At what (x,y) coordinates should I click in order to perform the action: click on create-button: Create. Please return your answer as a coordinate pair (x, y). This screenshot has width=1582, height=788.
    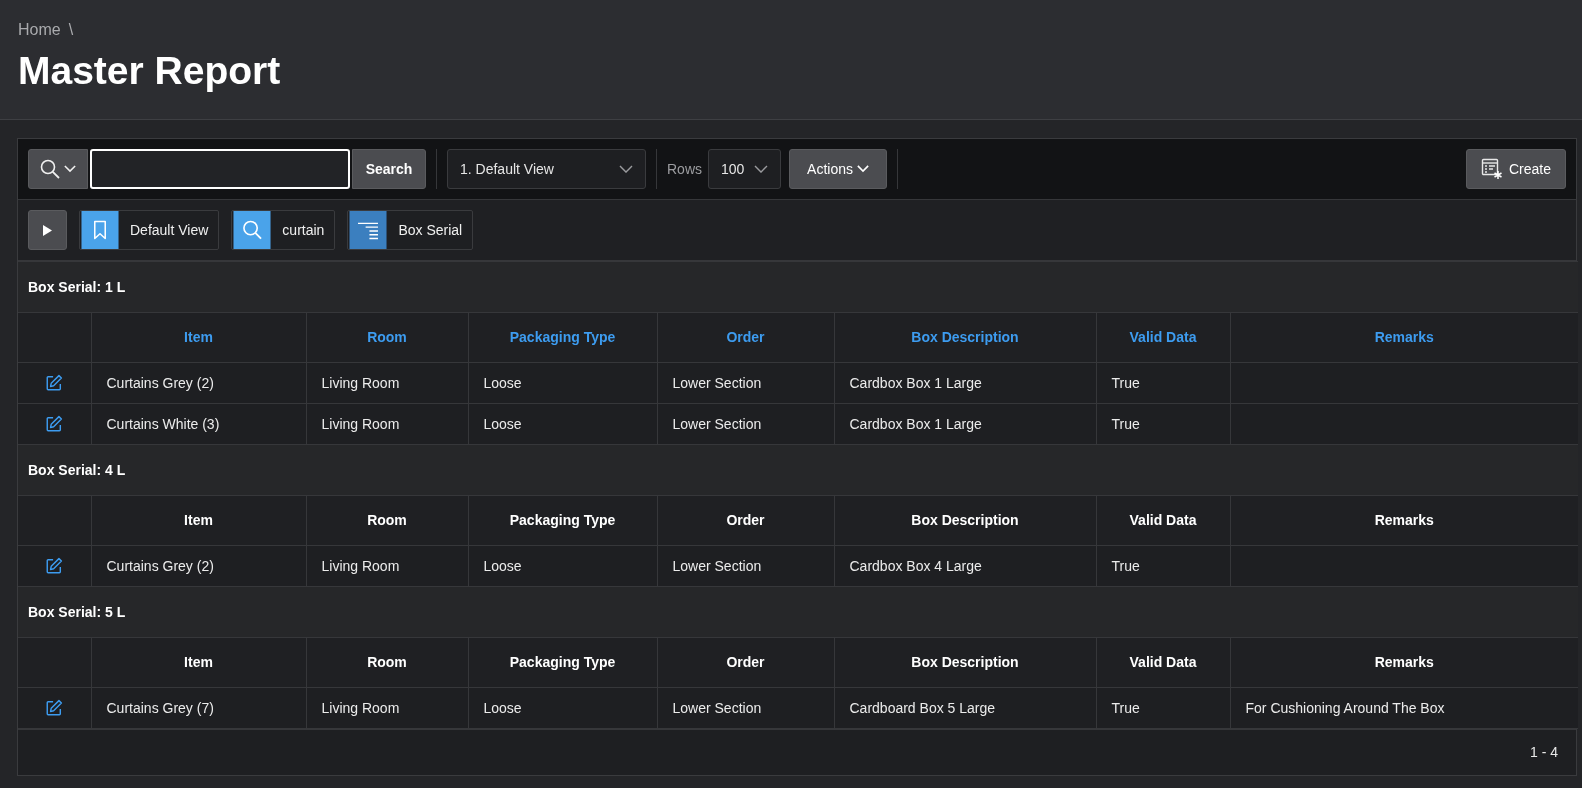
    Looking at the image, I should click on (1516, 169).